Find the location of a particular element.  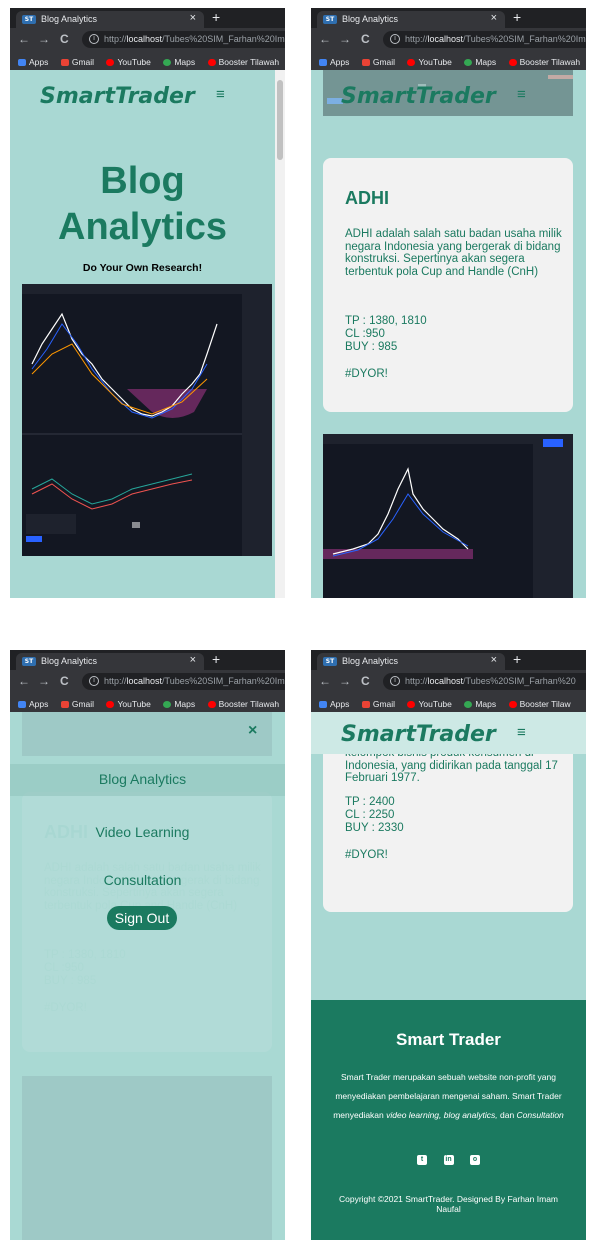

linkedin-icon: in is located at coordinates (448, 1160).